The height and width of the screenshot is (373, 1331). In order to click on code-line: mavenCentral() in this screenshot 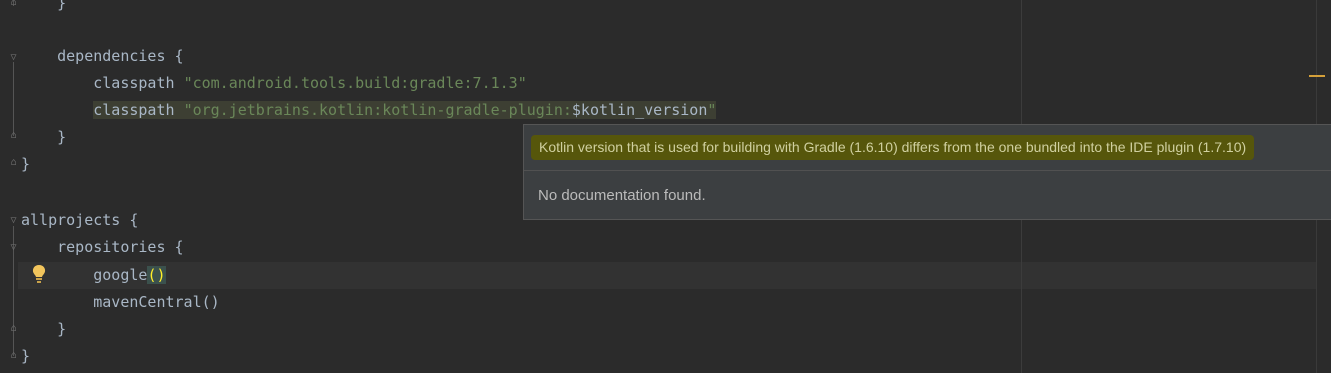, I will do `click(120, 302)`.